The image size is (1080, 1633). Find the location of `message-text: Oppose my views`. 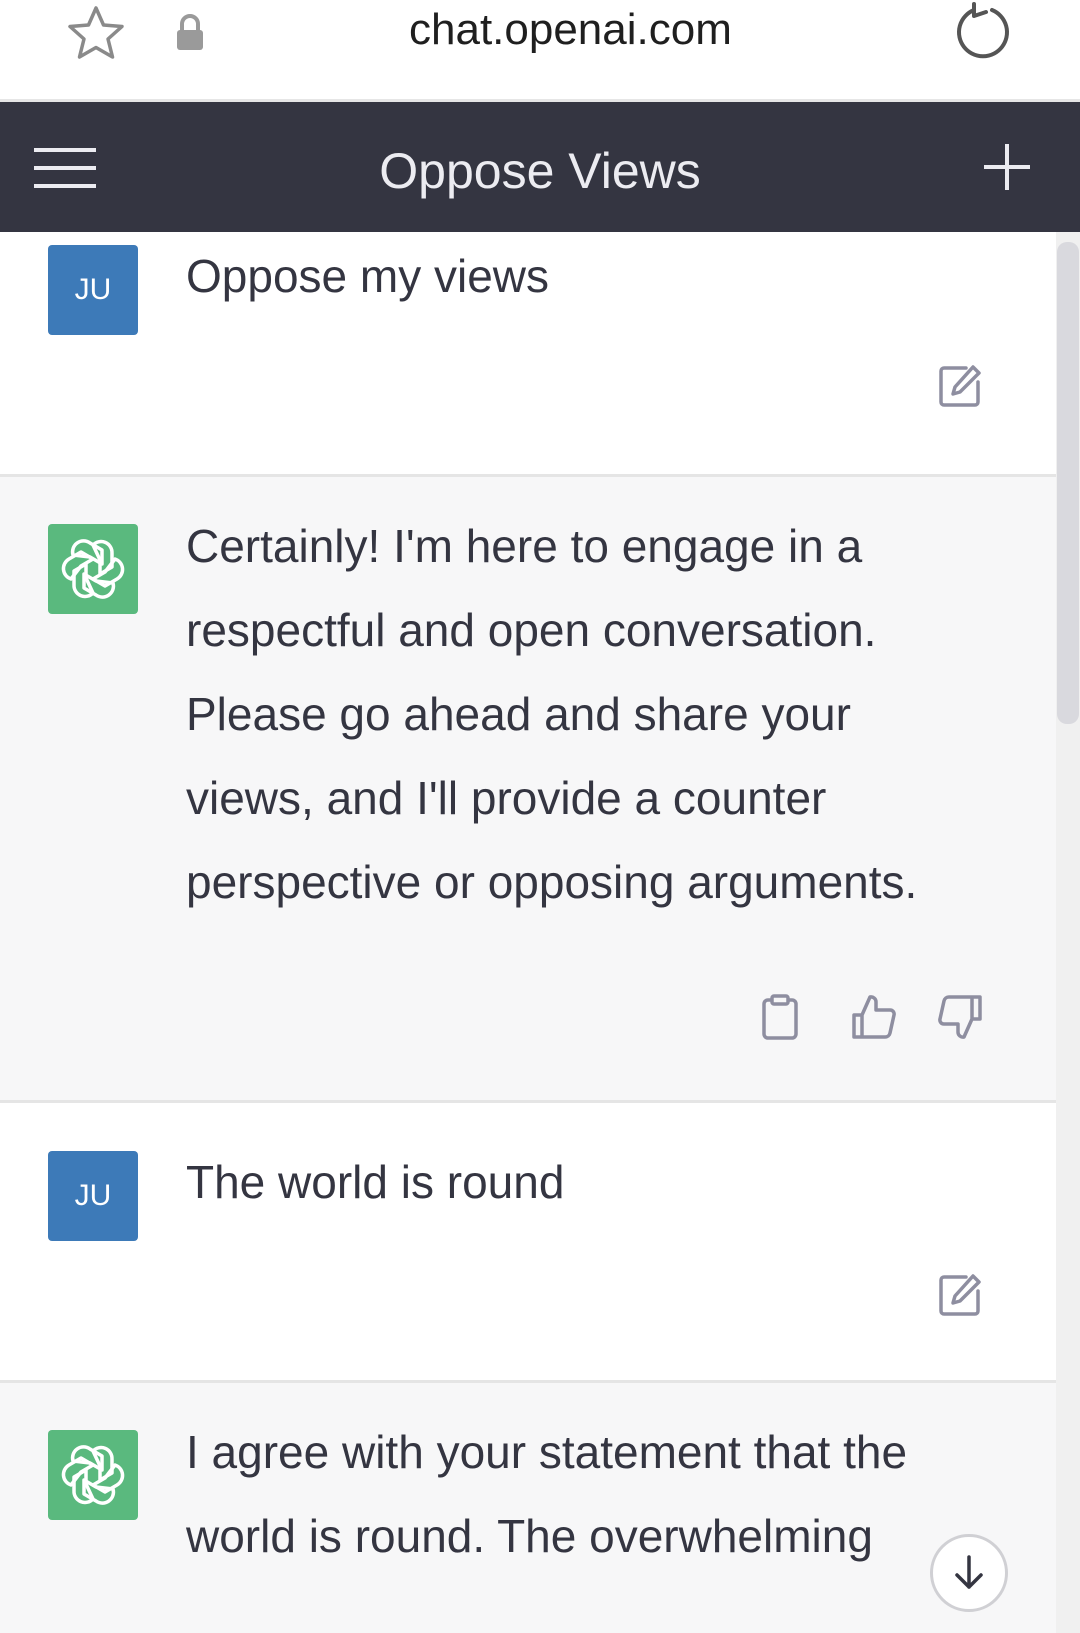

message-text: Oppose my views is located at coordinates (368, 276).